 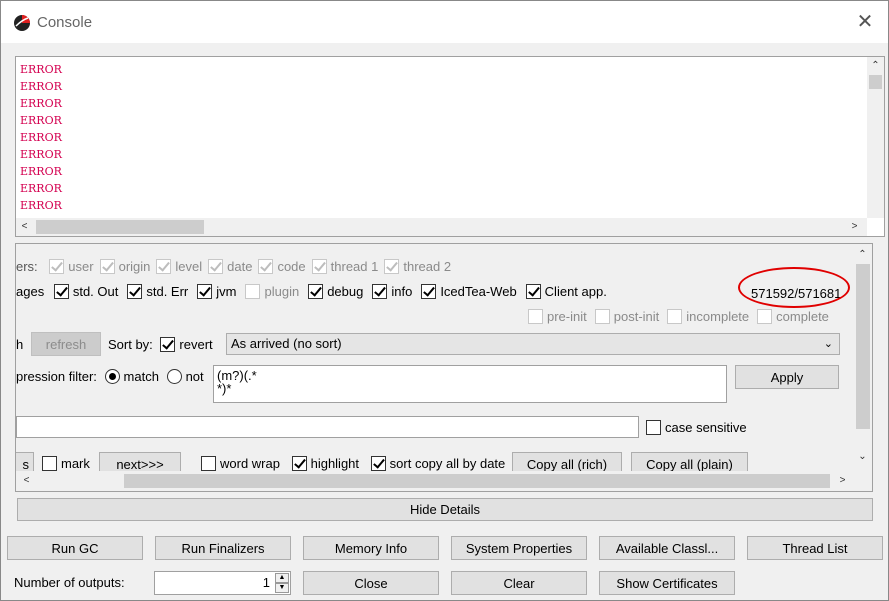 I want to click on highlight-checkbox, so click(x=299, y=463).